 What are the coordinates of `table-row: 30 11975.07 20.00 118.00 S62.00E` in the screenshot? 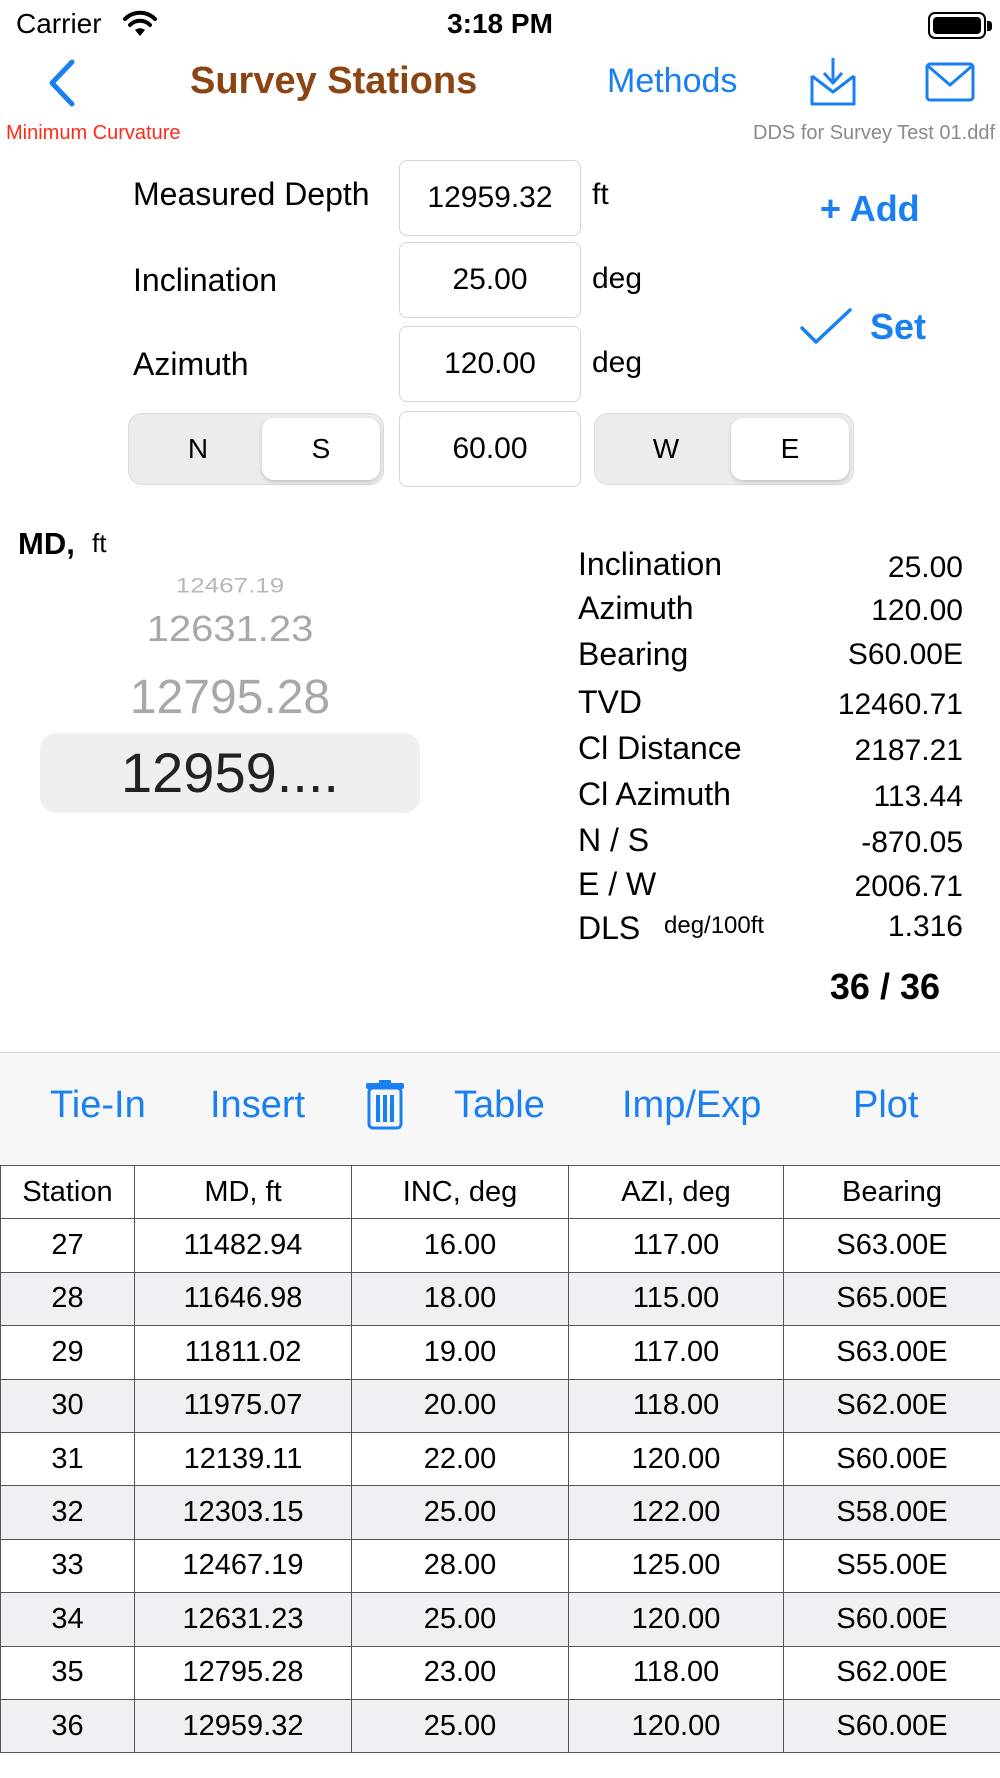 It's located at (500, 1405).